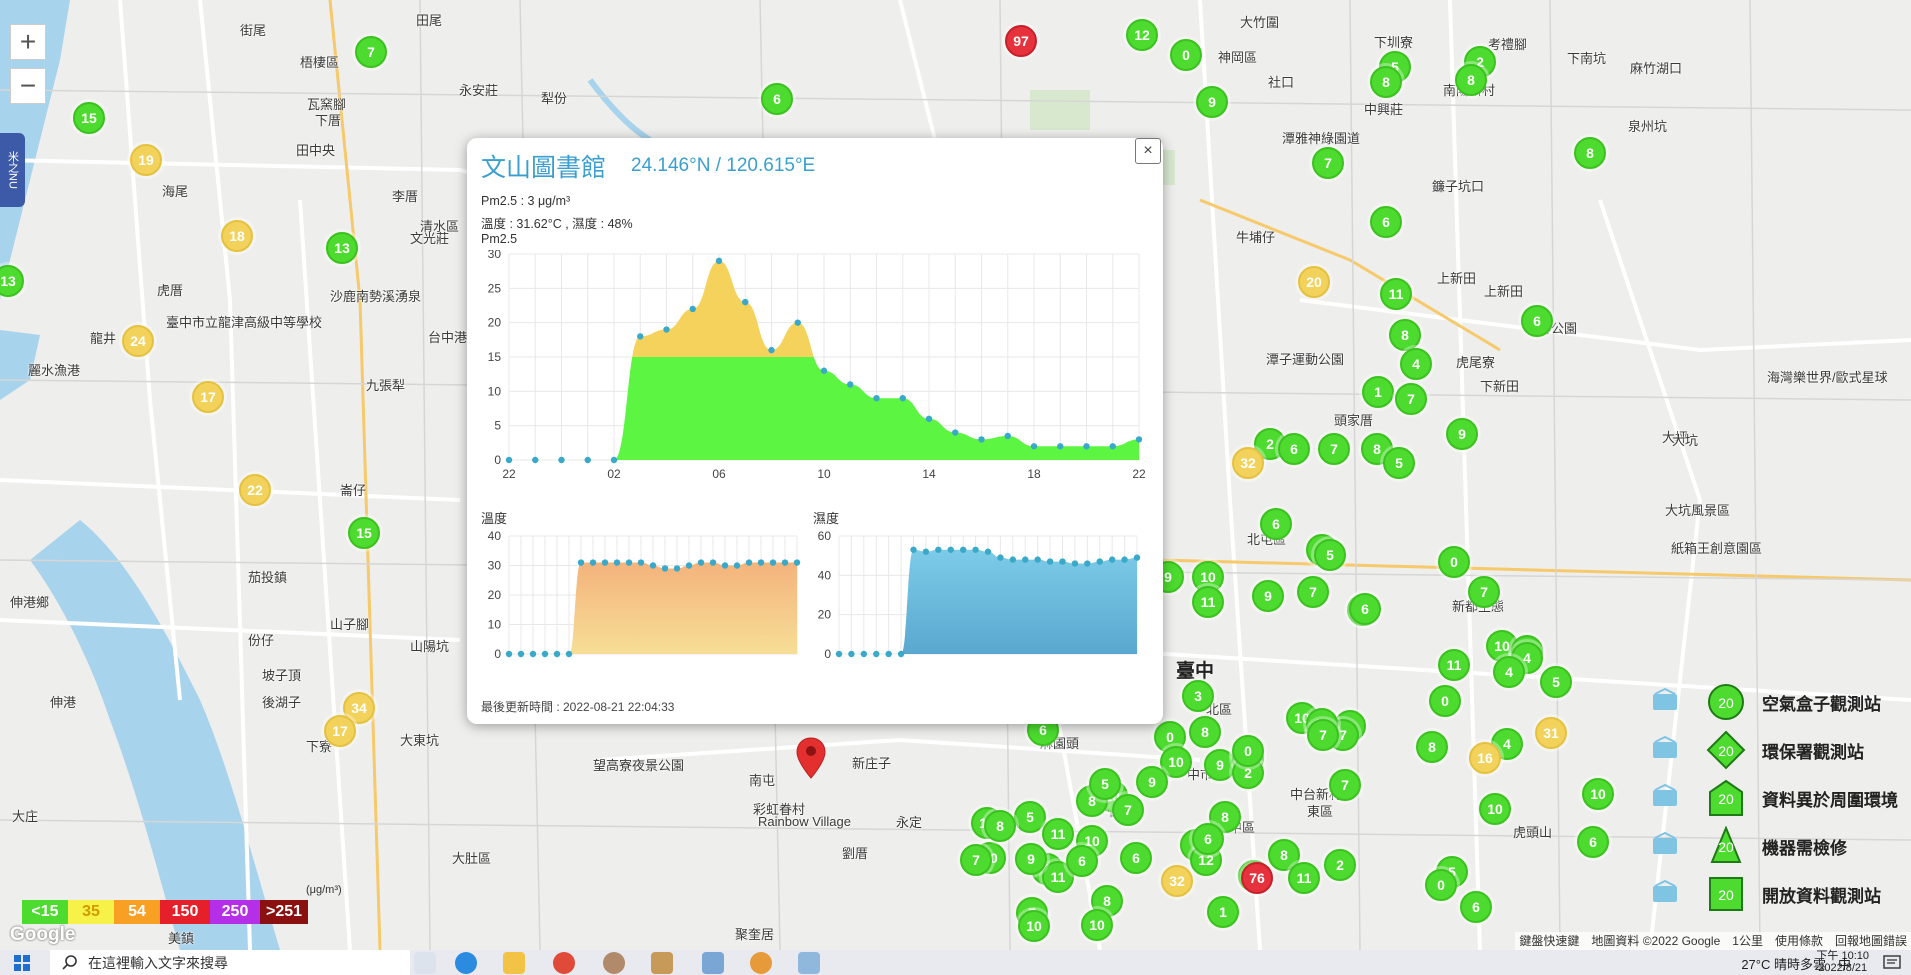  Describe the element at coordinates (1871, 941) in the screenshot. I see `report-error-link: 回報地圖錯誤` at that location.